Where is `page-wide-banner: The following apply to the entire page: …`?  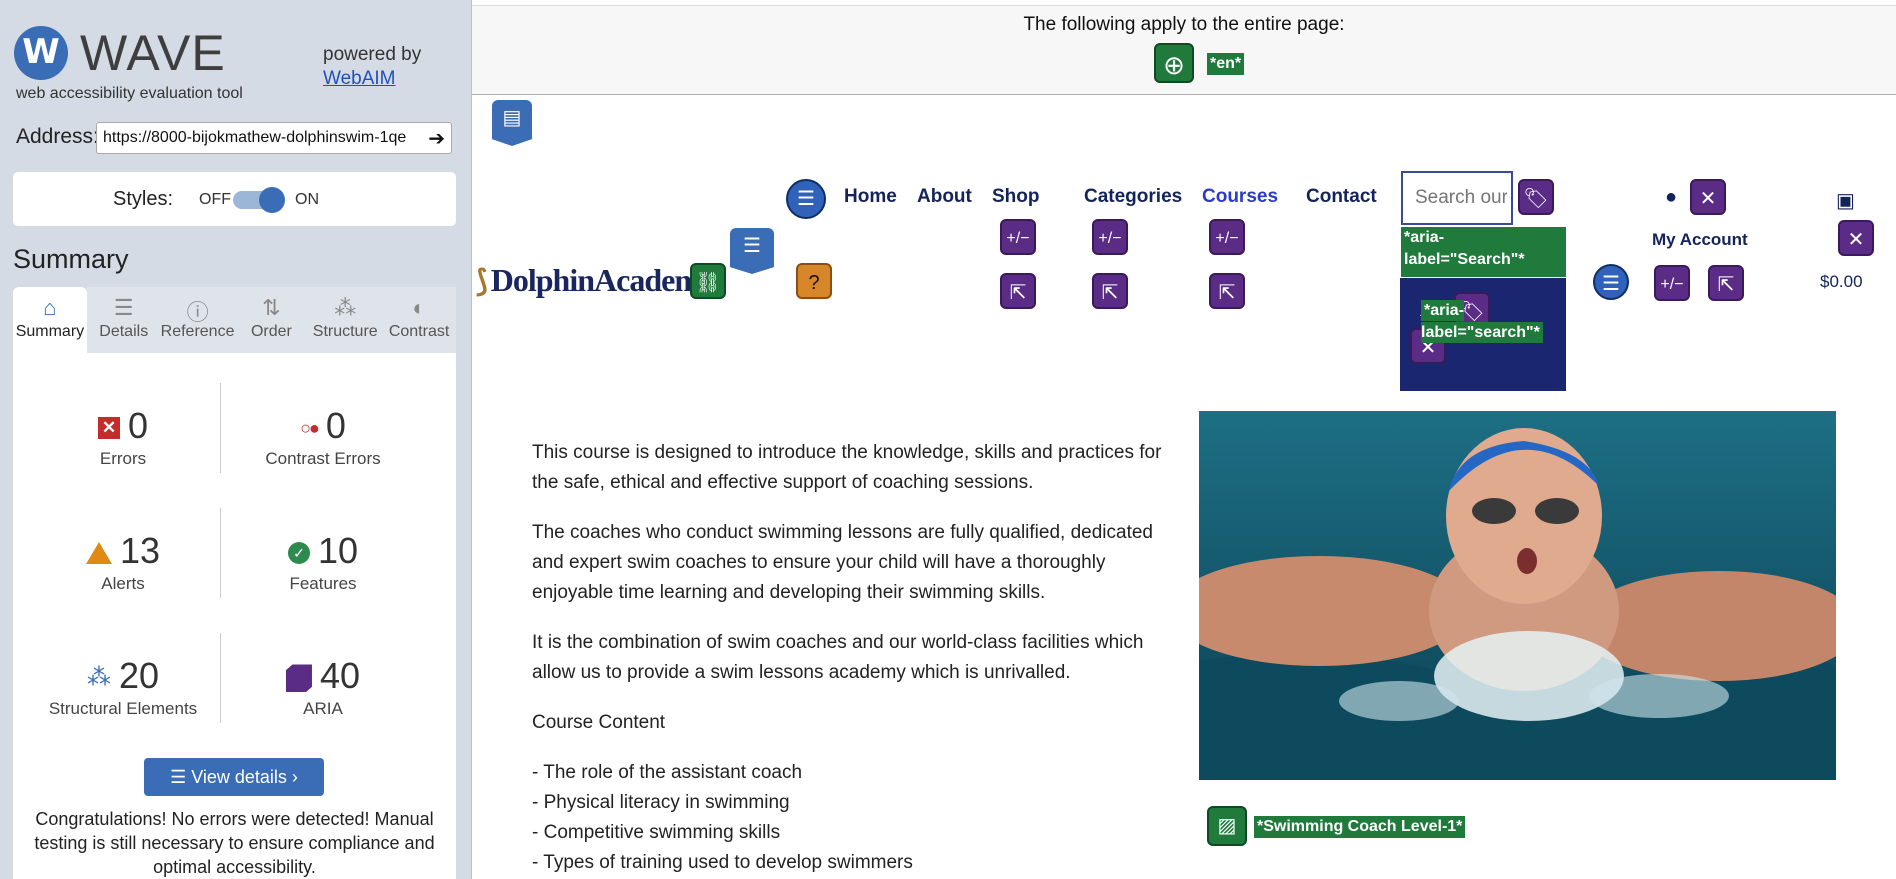 page-wide-banner: The following apply to the entire page: … is located at coordinates (1184, 50).